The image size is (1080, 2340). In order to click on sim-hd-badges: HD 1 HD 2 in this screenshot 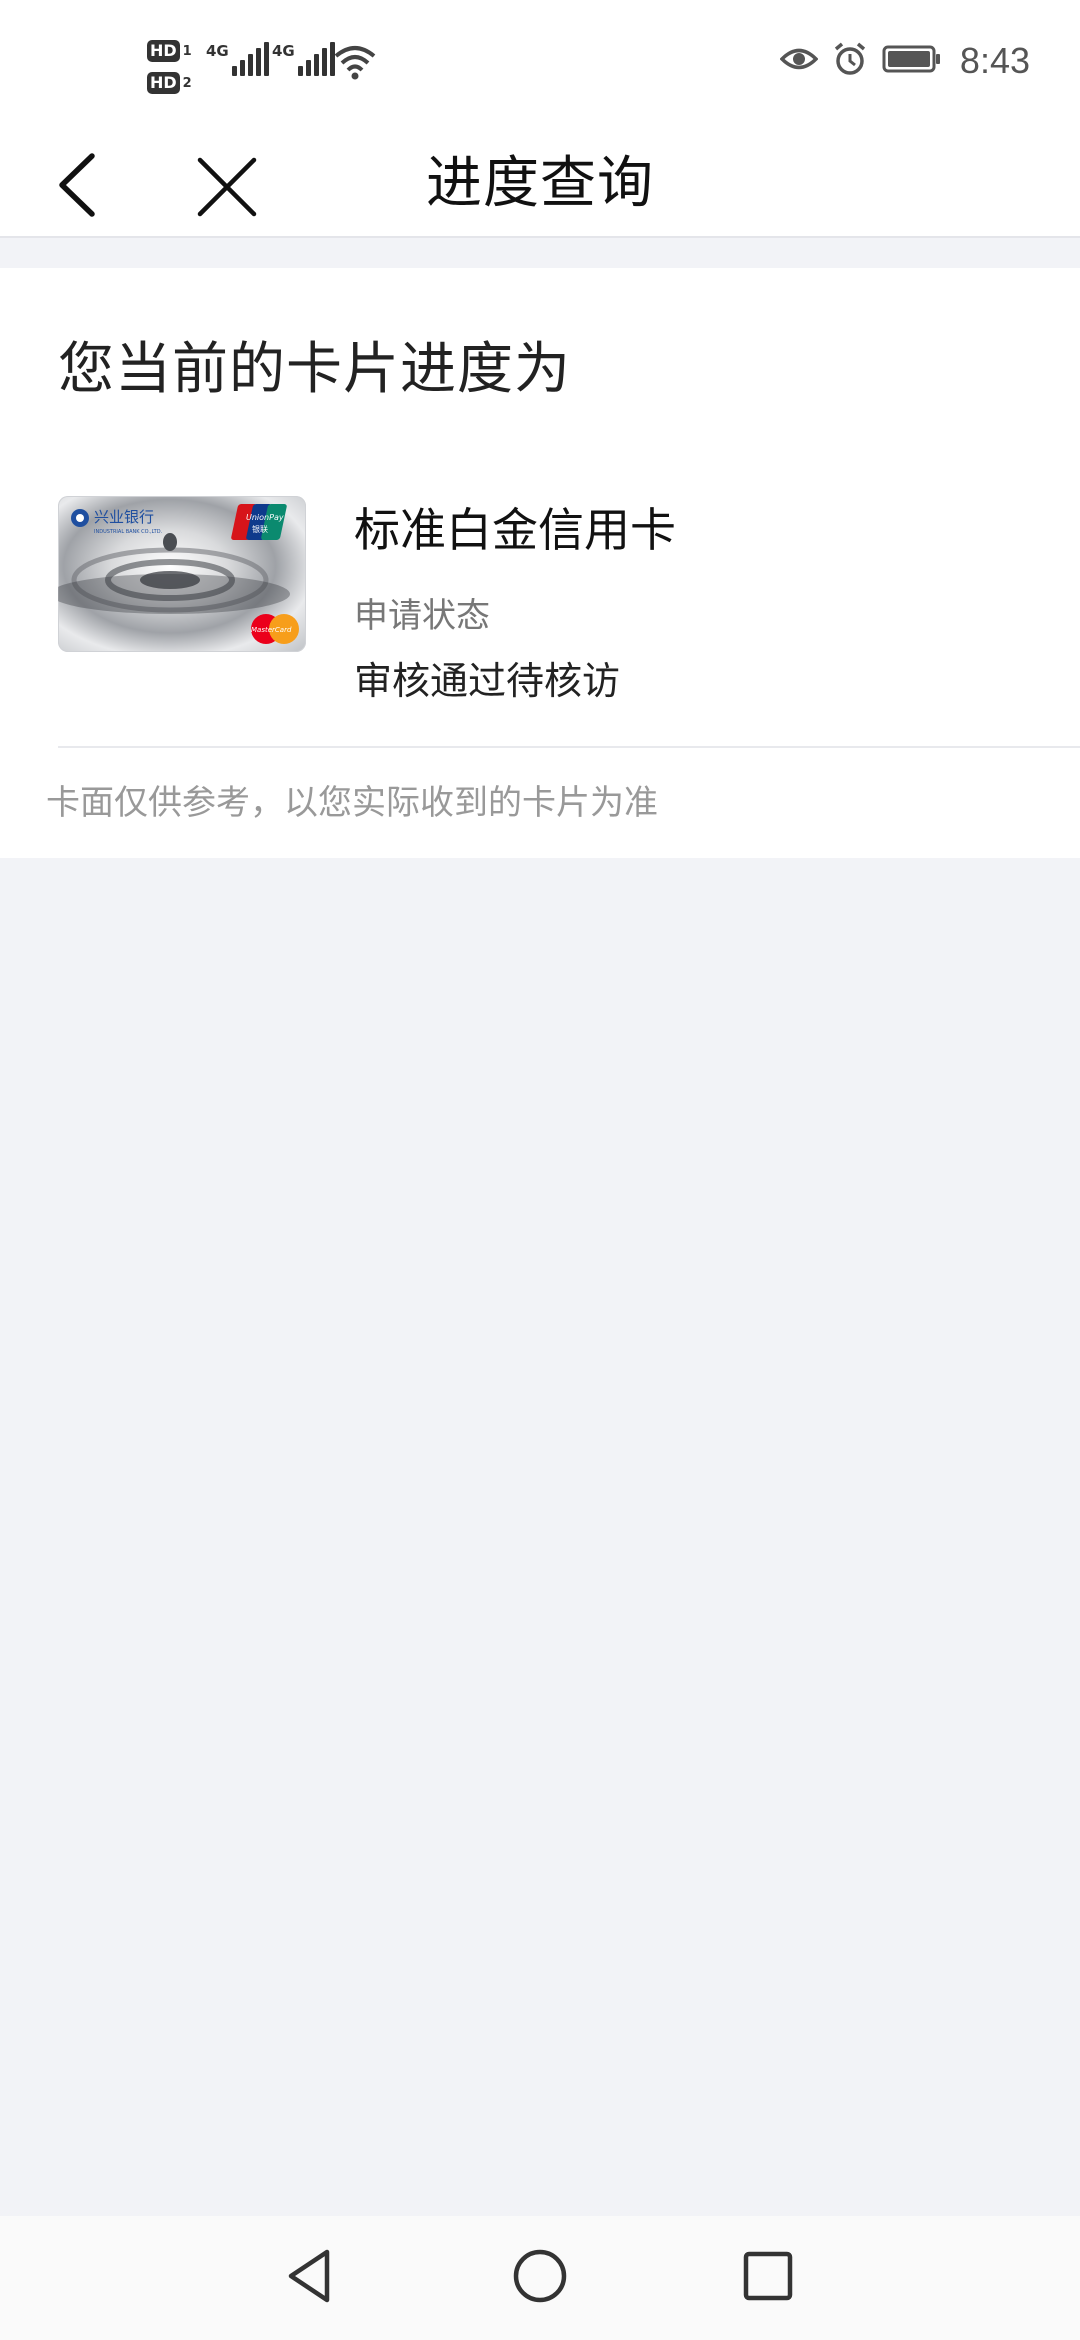, I will do `click(174, 68)`.